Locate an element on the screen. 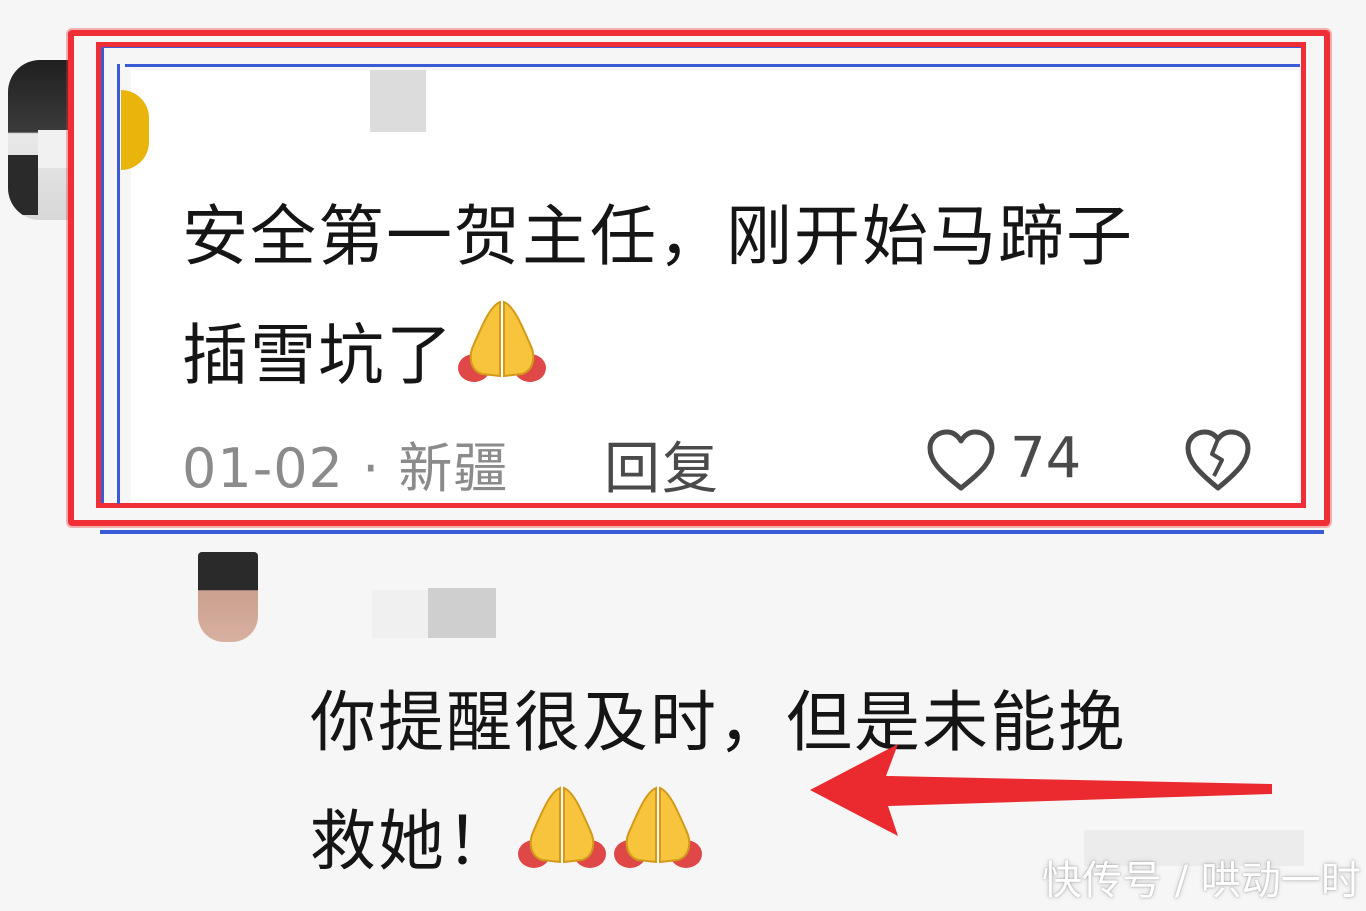  watermark: 快传号 / 哄动一时 is located at coordinates (1201, 881).